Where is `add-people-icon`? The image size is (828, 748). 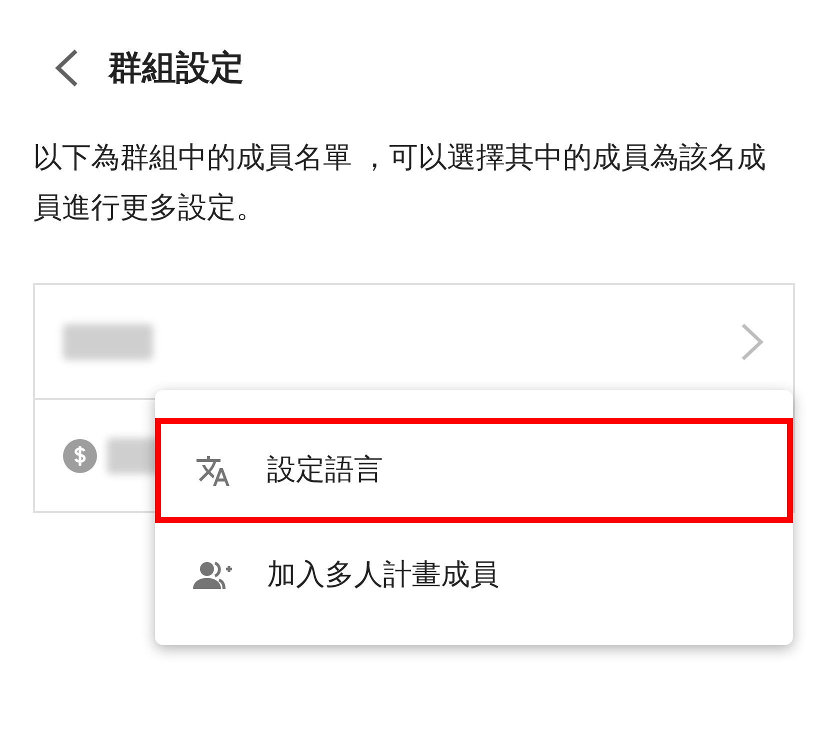 add-people-icon is located at coordinates (213, 575).